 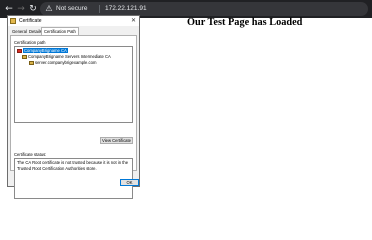 I want to click on tree-node-server-cert: server.companybrigexample.com, so click(x=62, y=63).